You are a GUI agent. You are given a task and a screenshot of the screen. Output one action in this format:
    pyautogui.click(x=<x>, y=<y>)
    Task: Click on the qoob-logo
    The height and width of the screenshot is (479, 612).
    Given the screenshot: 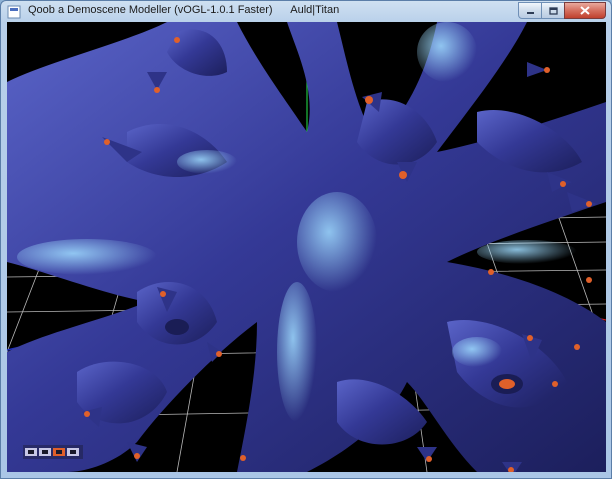 What is the action you would take?
    pyautogui.click(x=53, y=452)
    